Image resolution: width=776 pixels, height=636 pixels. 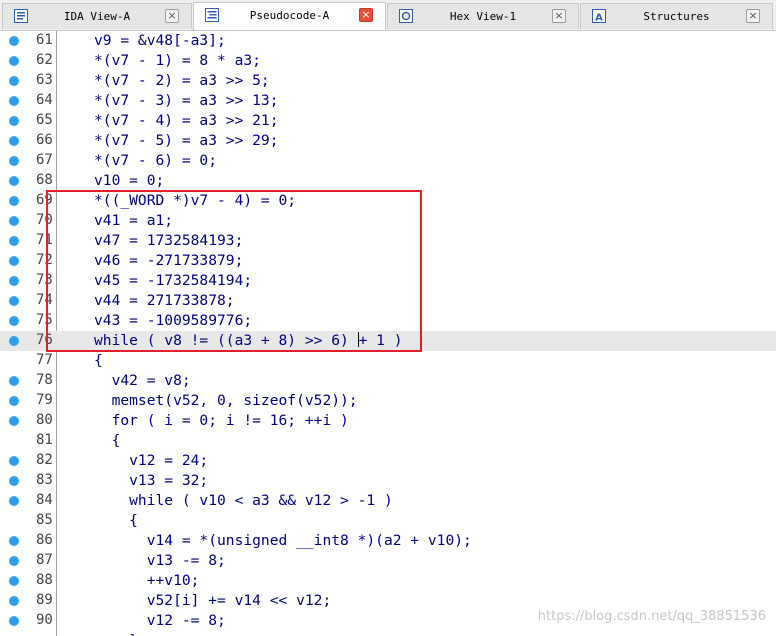 I want to click on code-text: ++v10;, so click(x=147, y=580).